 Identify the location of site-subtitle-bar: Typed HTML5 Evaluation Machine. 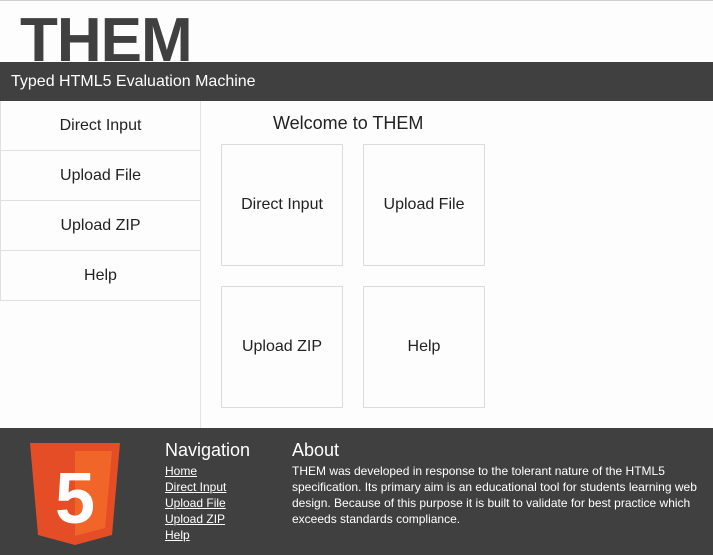
(356, 81).